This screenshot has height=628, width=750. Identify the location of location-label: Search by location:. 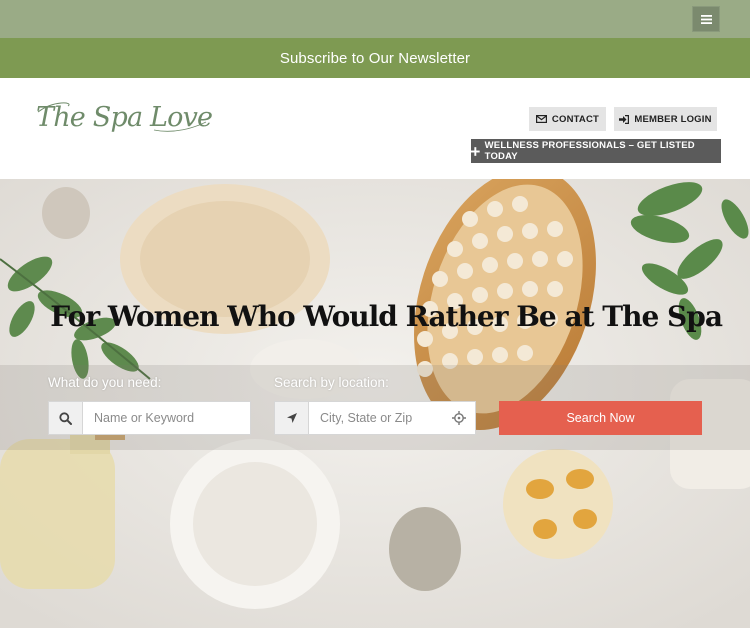
(331, 382).